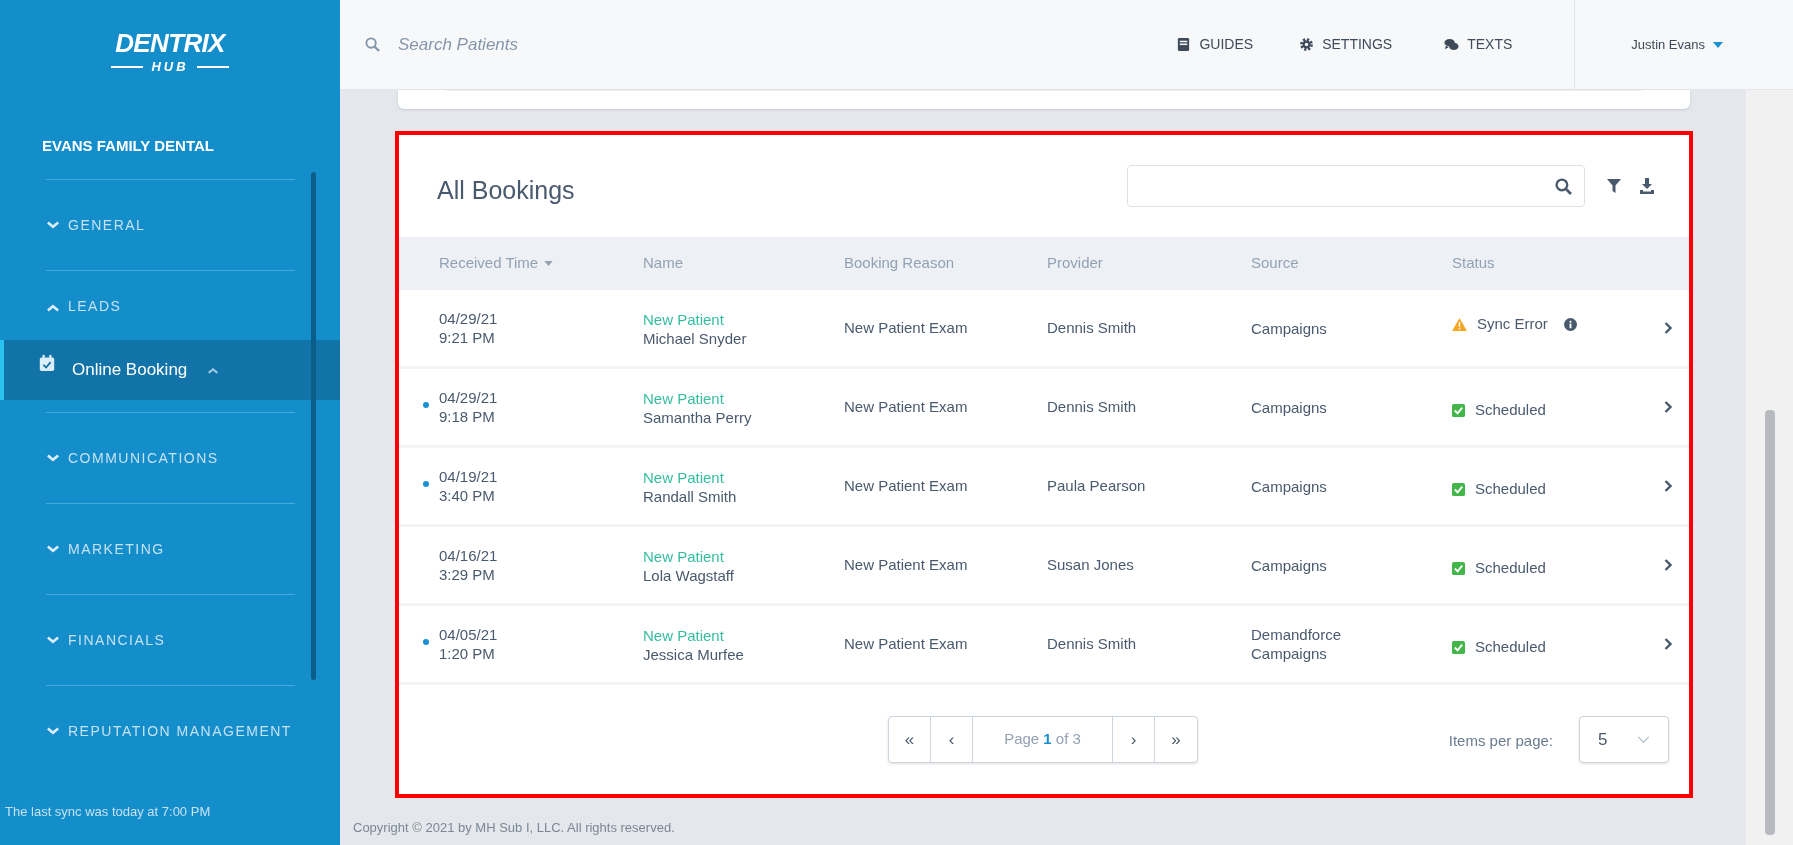  Describe the element at coordinates (1570, 324) in the screenshot. I see `info-icon` at that location.